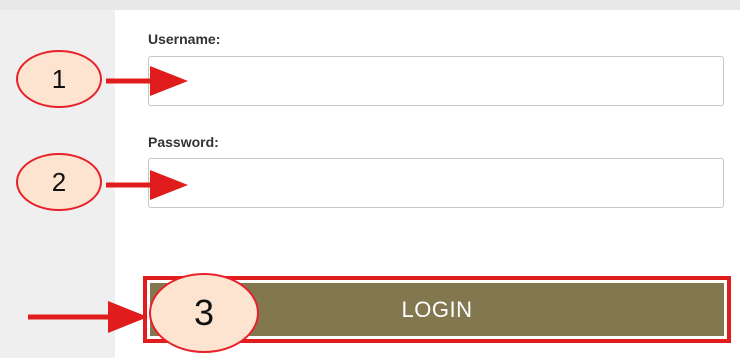 This screenshot has height=358, width=740. What do you see at coordinates (184, 39) in the screenshot?
I see `username-label: Username:` at bounding box center [184, 39].